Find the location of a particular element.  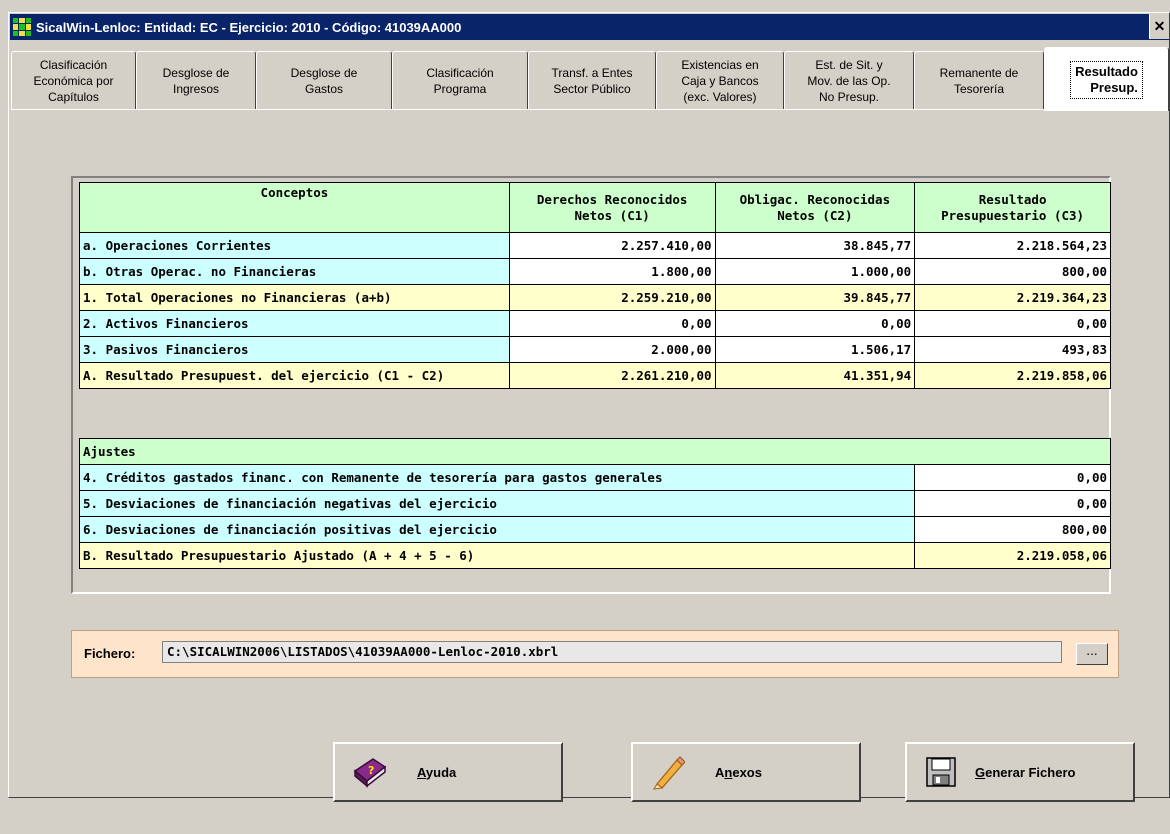

app-icon is located at coordinates (22, 27).